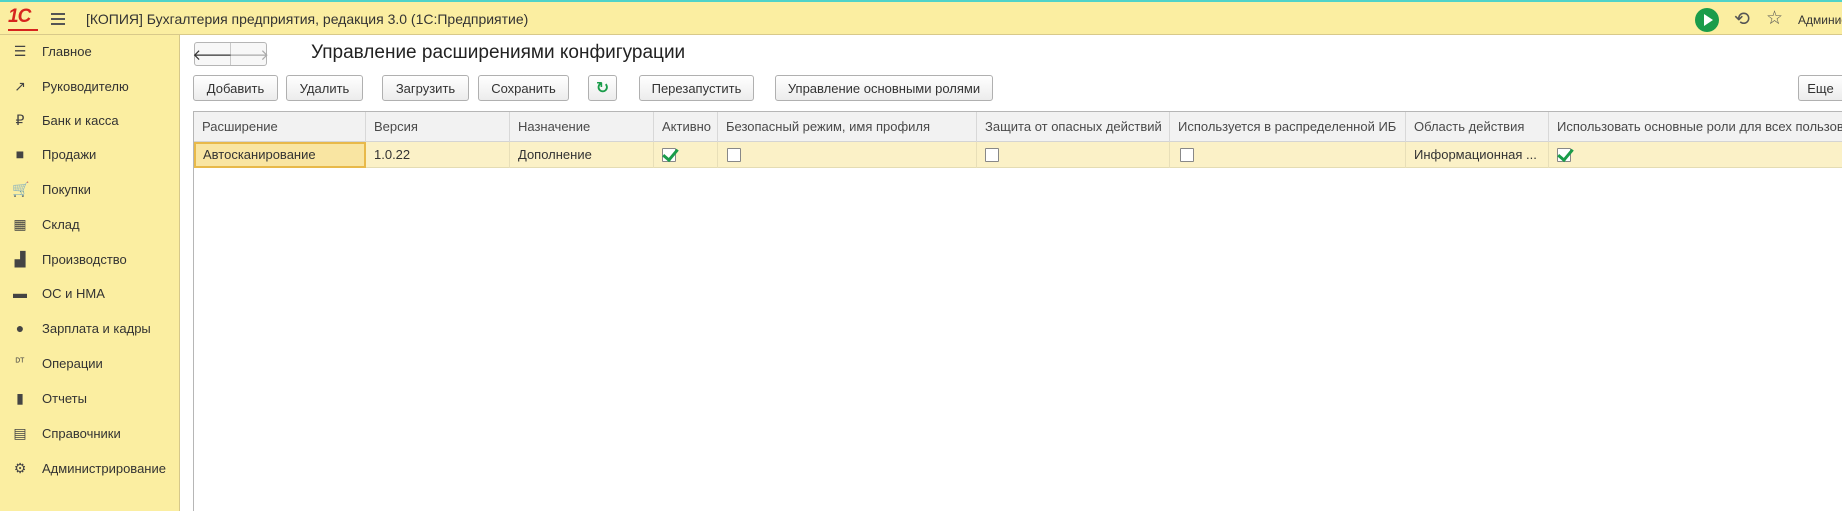  Describe the element at coordinates (20, 398) in the screenshot. I see `bar-chart-icon: ▮` at that location.